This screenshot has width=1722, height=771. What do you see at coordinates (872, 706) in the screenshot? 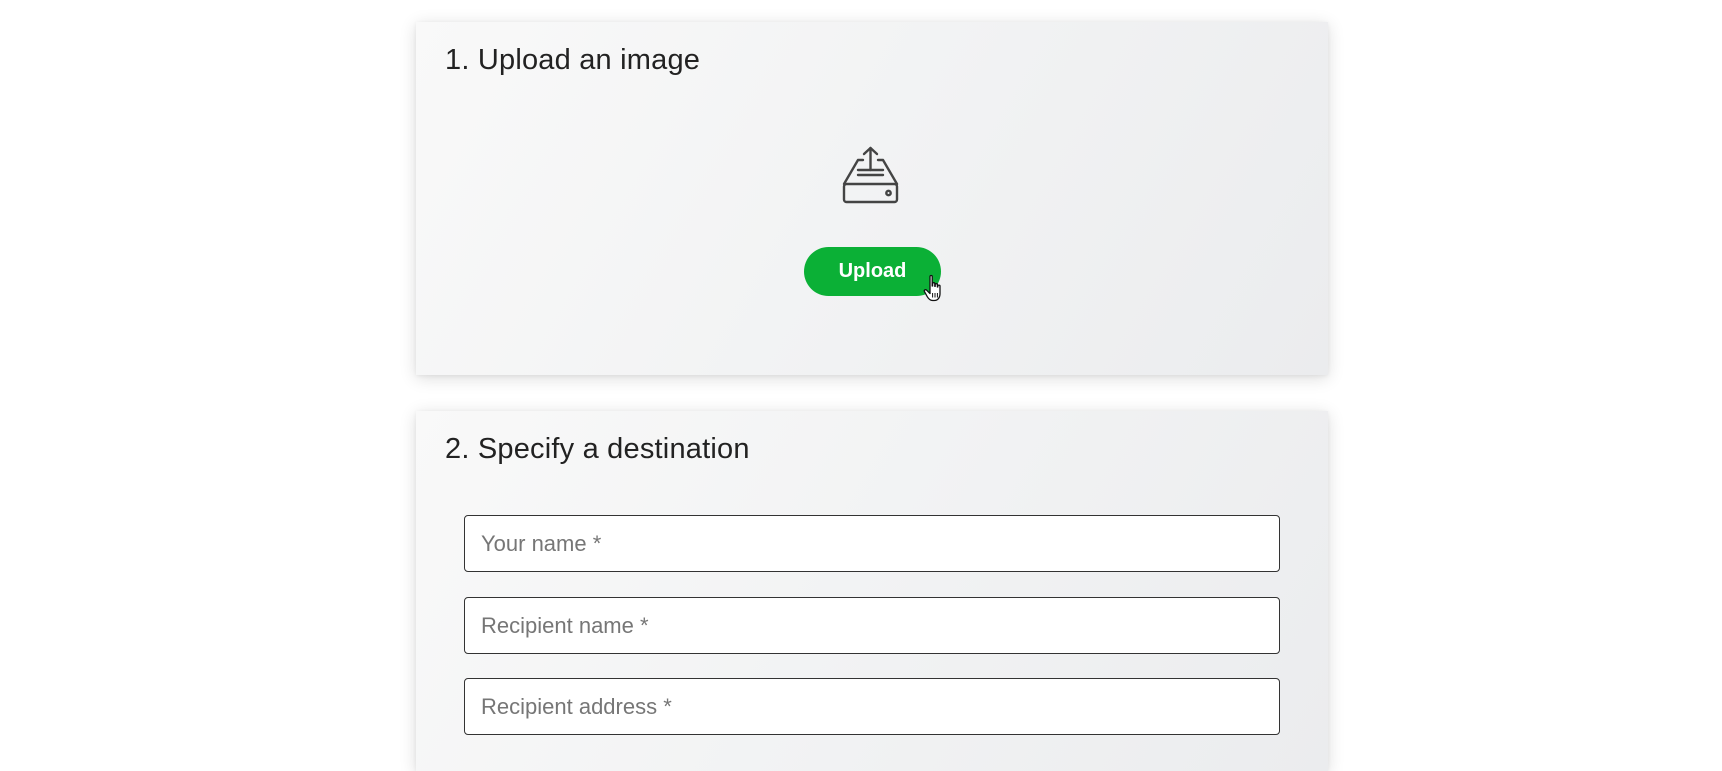
I see `recipient-address-field` at bounding box center [872, 706].